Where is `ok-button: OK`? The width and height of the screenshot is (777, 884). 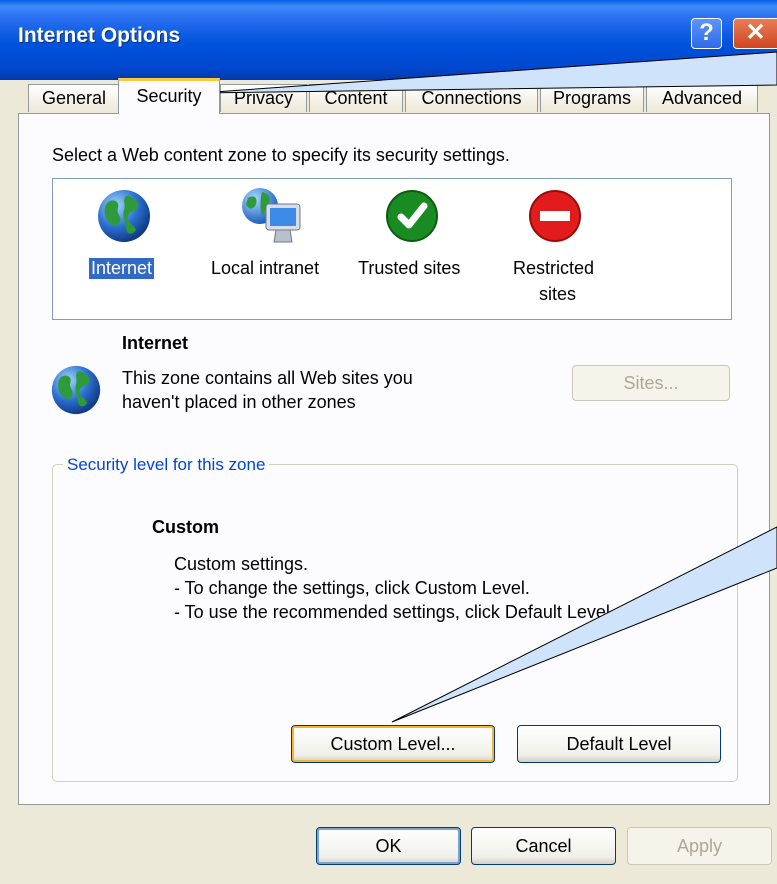
ok-button: OK is located at coordinates (388, 846).